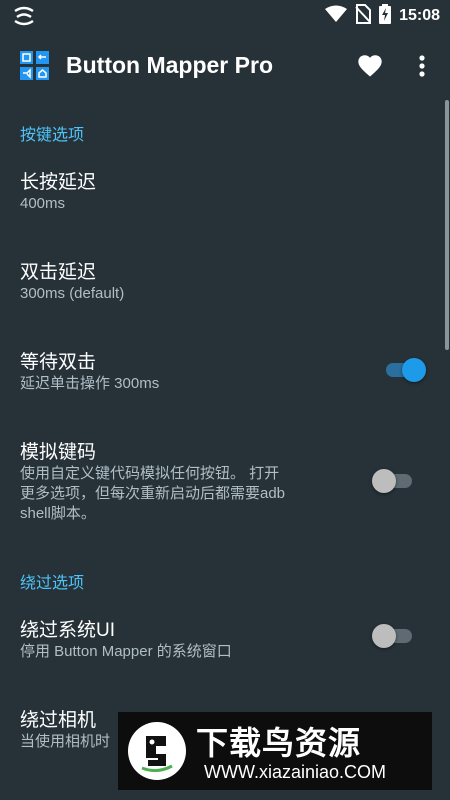 The image size is (450, 800). Describe the element at coordinates (419, 15) in the screenshot. I see `status-time: 15:08` at that location.